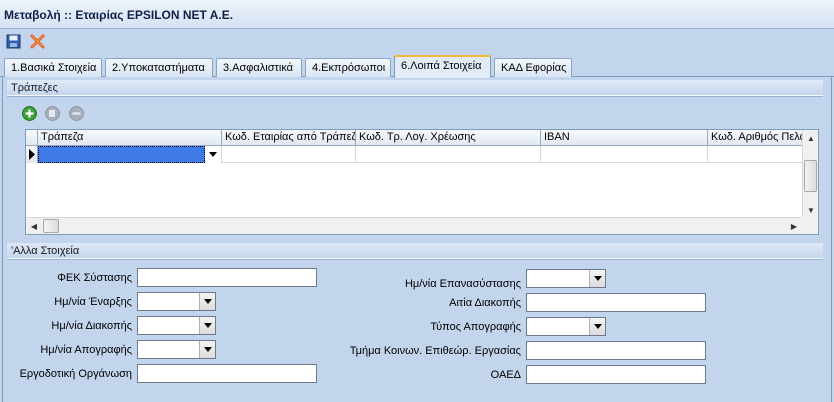 This screenshot has height=402, width=834. What do you see at coordinates (616, 350) in the screenshot?
I see `labour-inspection-input` at bounding box center [616, 350].